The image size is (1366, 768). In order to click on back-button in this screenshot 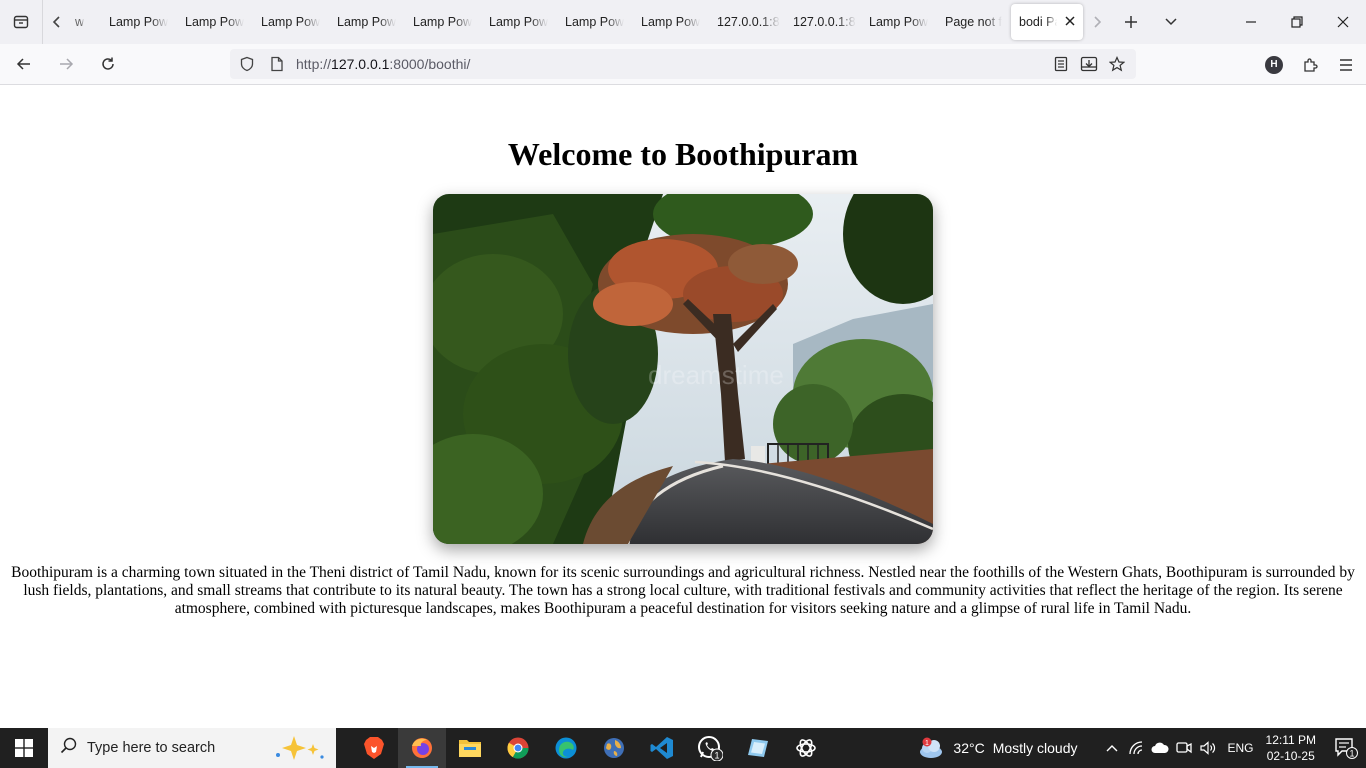, I will do `click(24, 64)`.